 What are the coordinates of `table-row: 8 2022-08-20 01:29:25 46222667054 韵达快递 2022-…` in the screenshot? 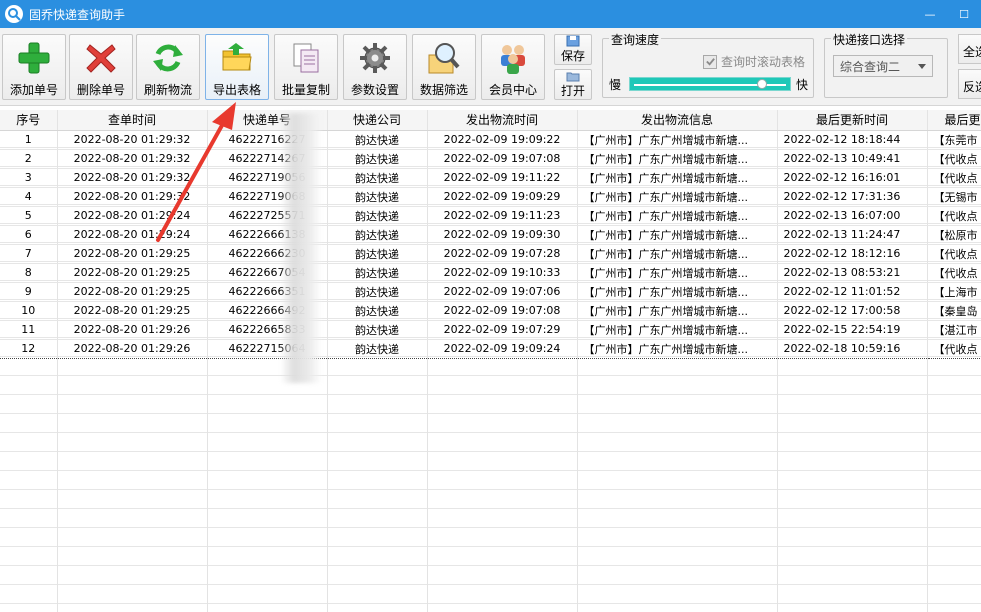 It's located at (490, 273).